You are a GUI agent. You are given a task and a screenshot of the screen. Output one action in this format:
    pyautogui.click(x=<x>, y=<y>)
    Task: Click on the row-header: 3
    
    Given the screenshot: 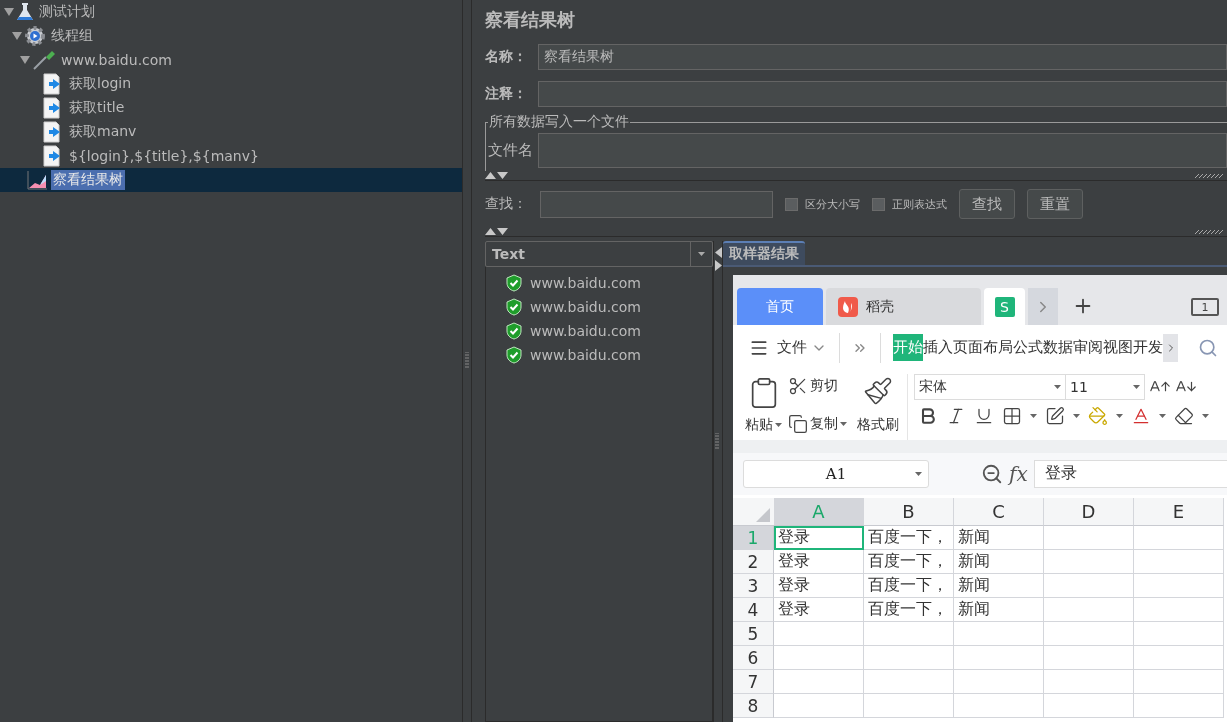 What is the action you would take?
    pyautogui.click(x=753, y=586)
    